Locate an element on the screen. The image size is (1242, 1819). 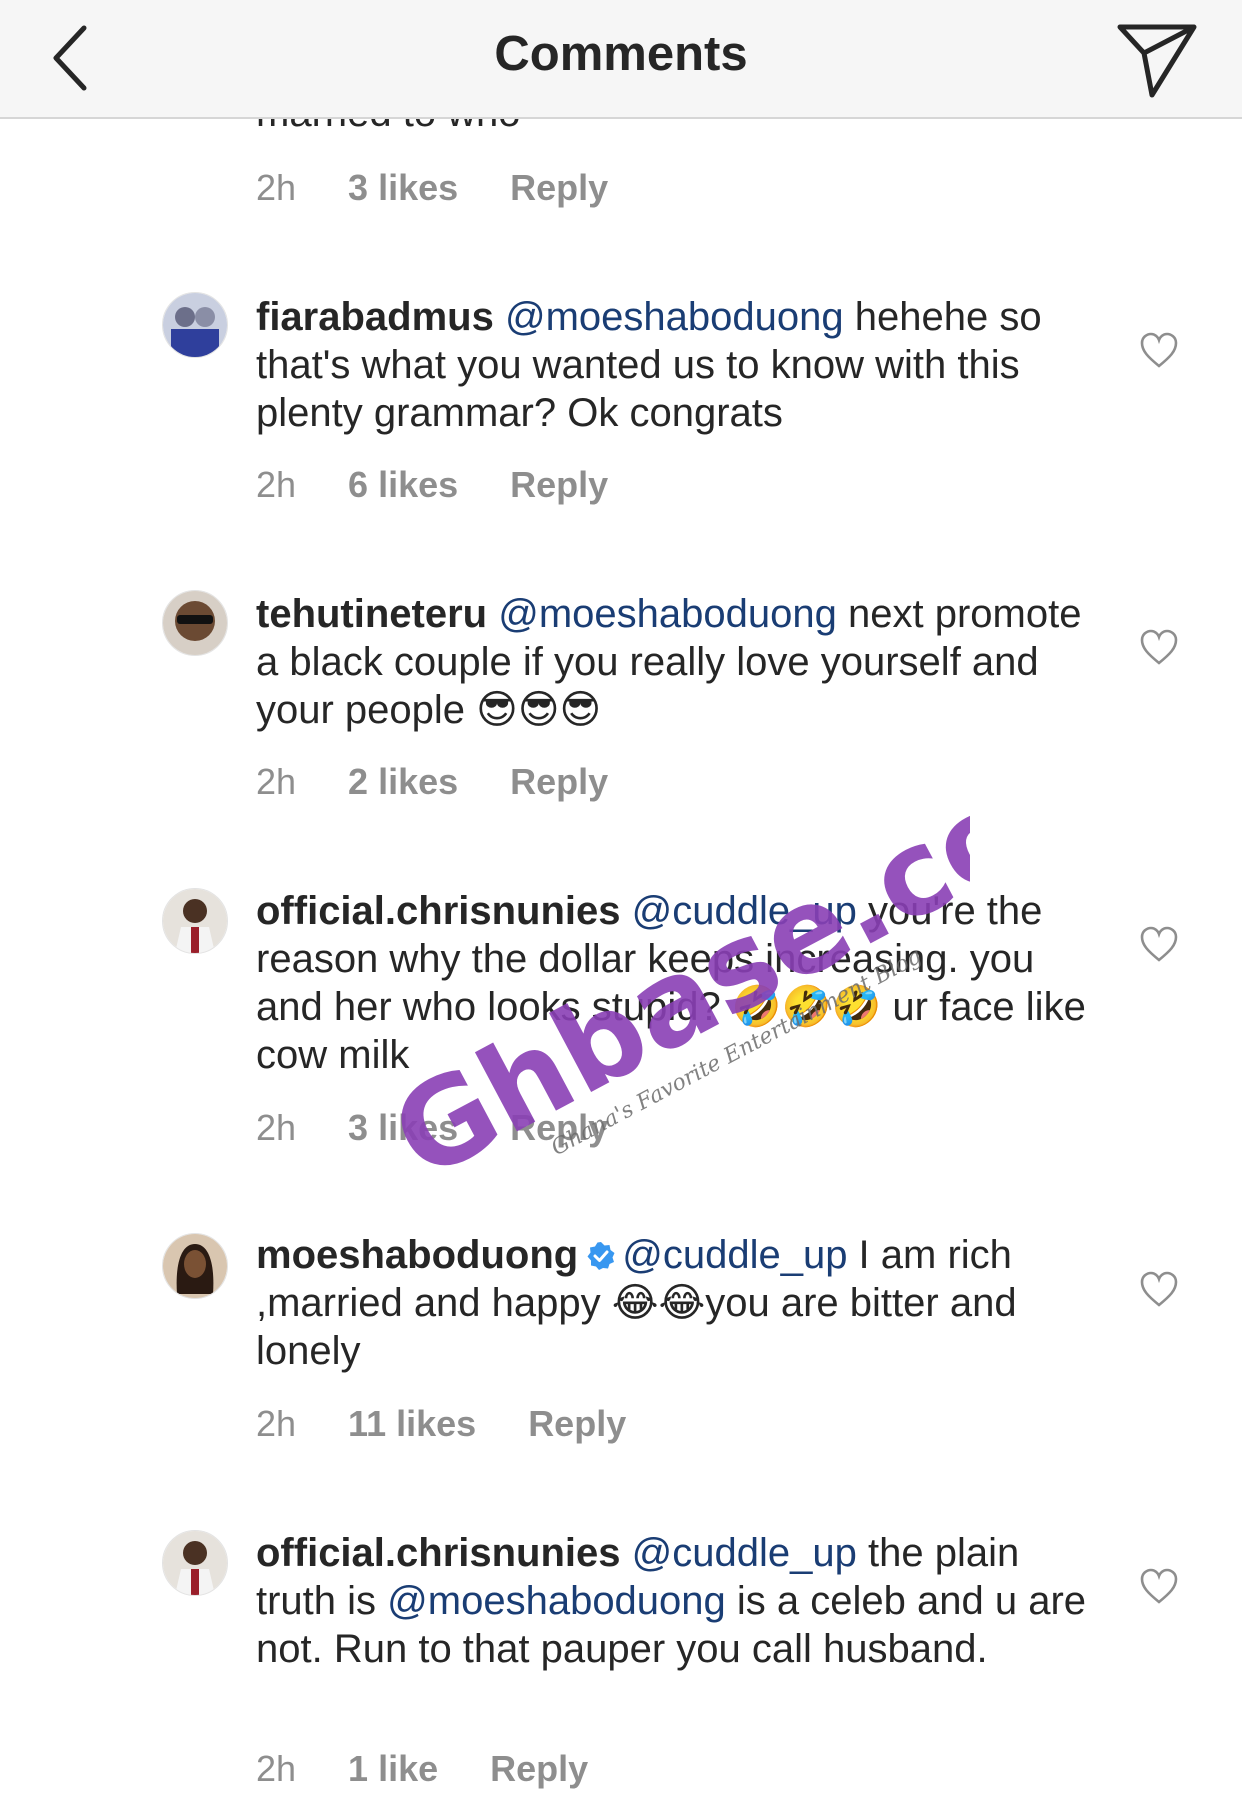
comment-username: tehutineteru is located at coordinates (371, 614).